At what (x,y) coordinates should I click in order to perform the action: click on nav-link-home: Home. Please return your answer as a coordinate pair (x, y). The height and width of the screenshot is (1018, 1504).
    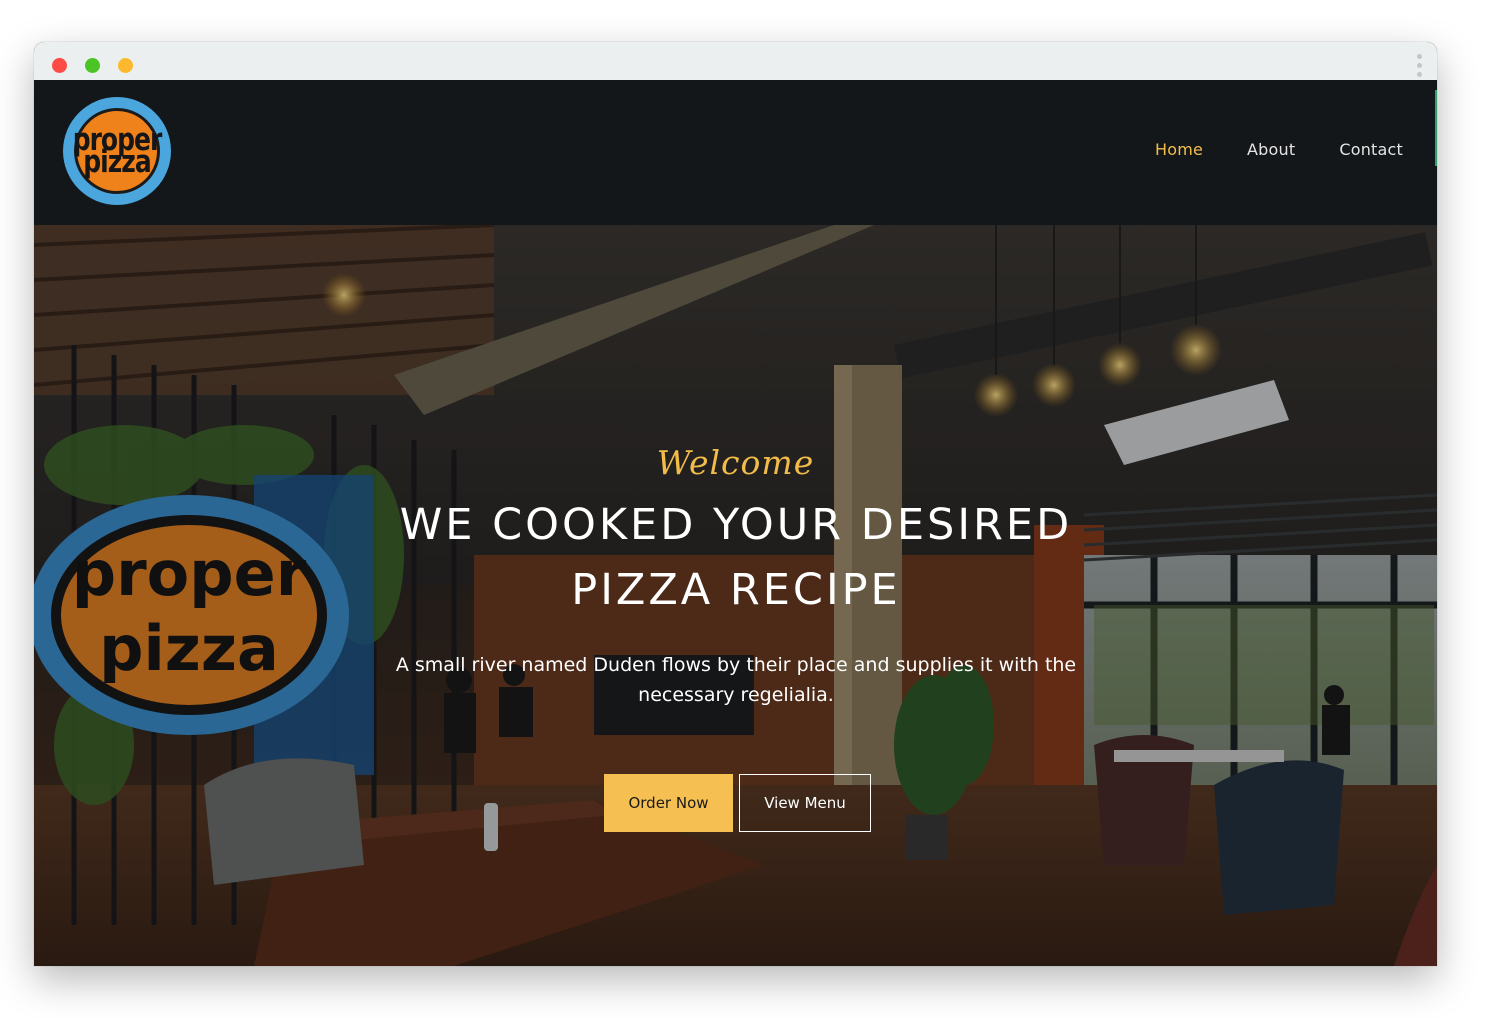
    Looking at the image, I should click on (1179, 149).